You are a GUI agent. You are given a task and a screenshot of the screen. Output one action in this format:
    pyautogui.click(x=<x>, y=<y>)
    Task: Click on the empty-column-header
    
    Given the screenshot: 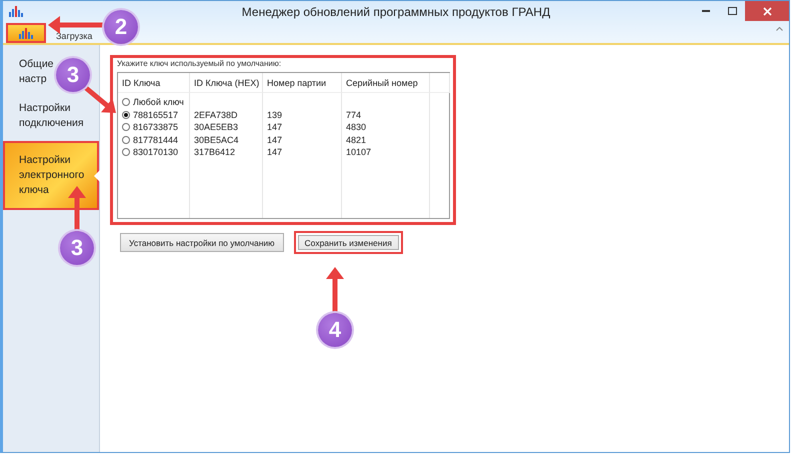 What is the action you would take?
    pyautogui.click(x=440, y=83)
    